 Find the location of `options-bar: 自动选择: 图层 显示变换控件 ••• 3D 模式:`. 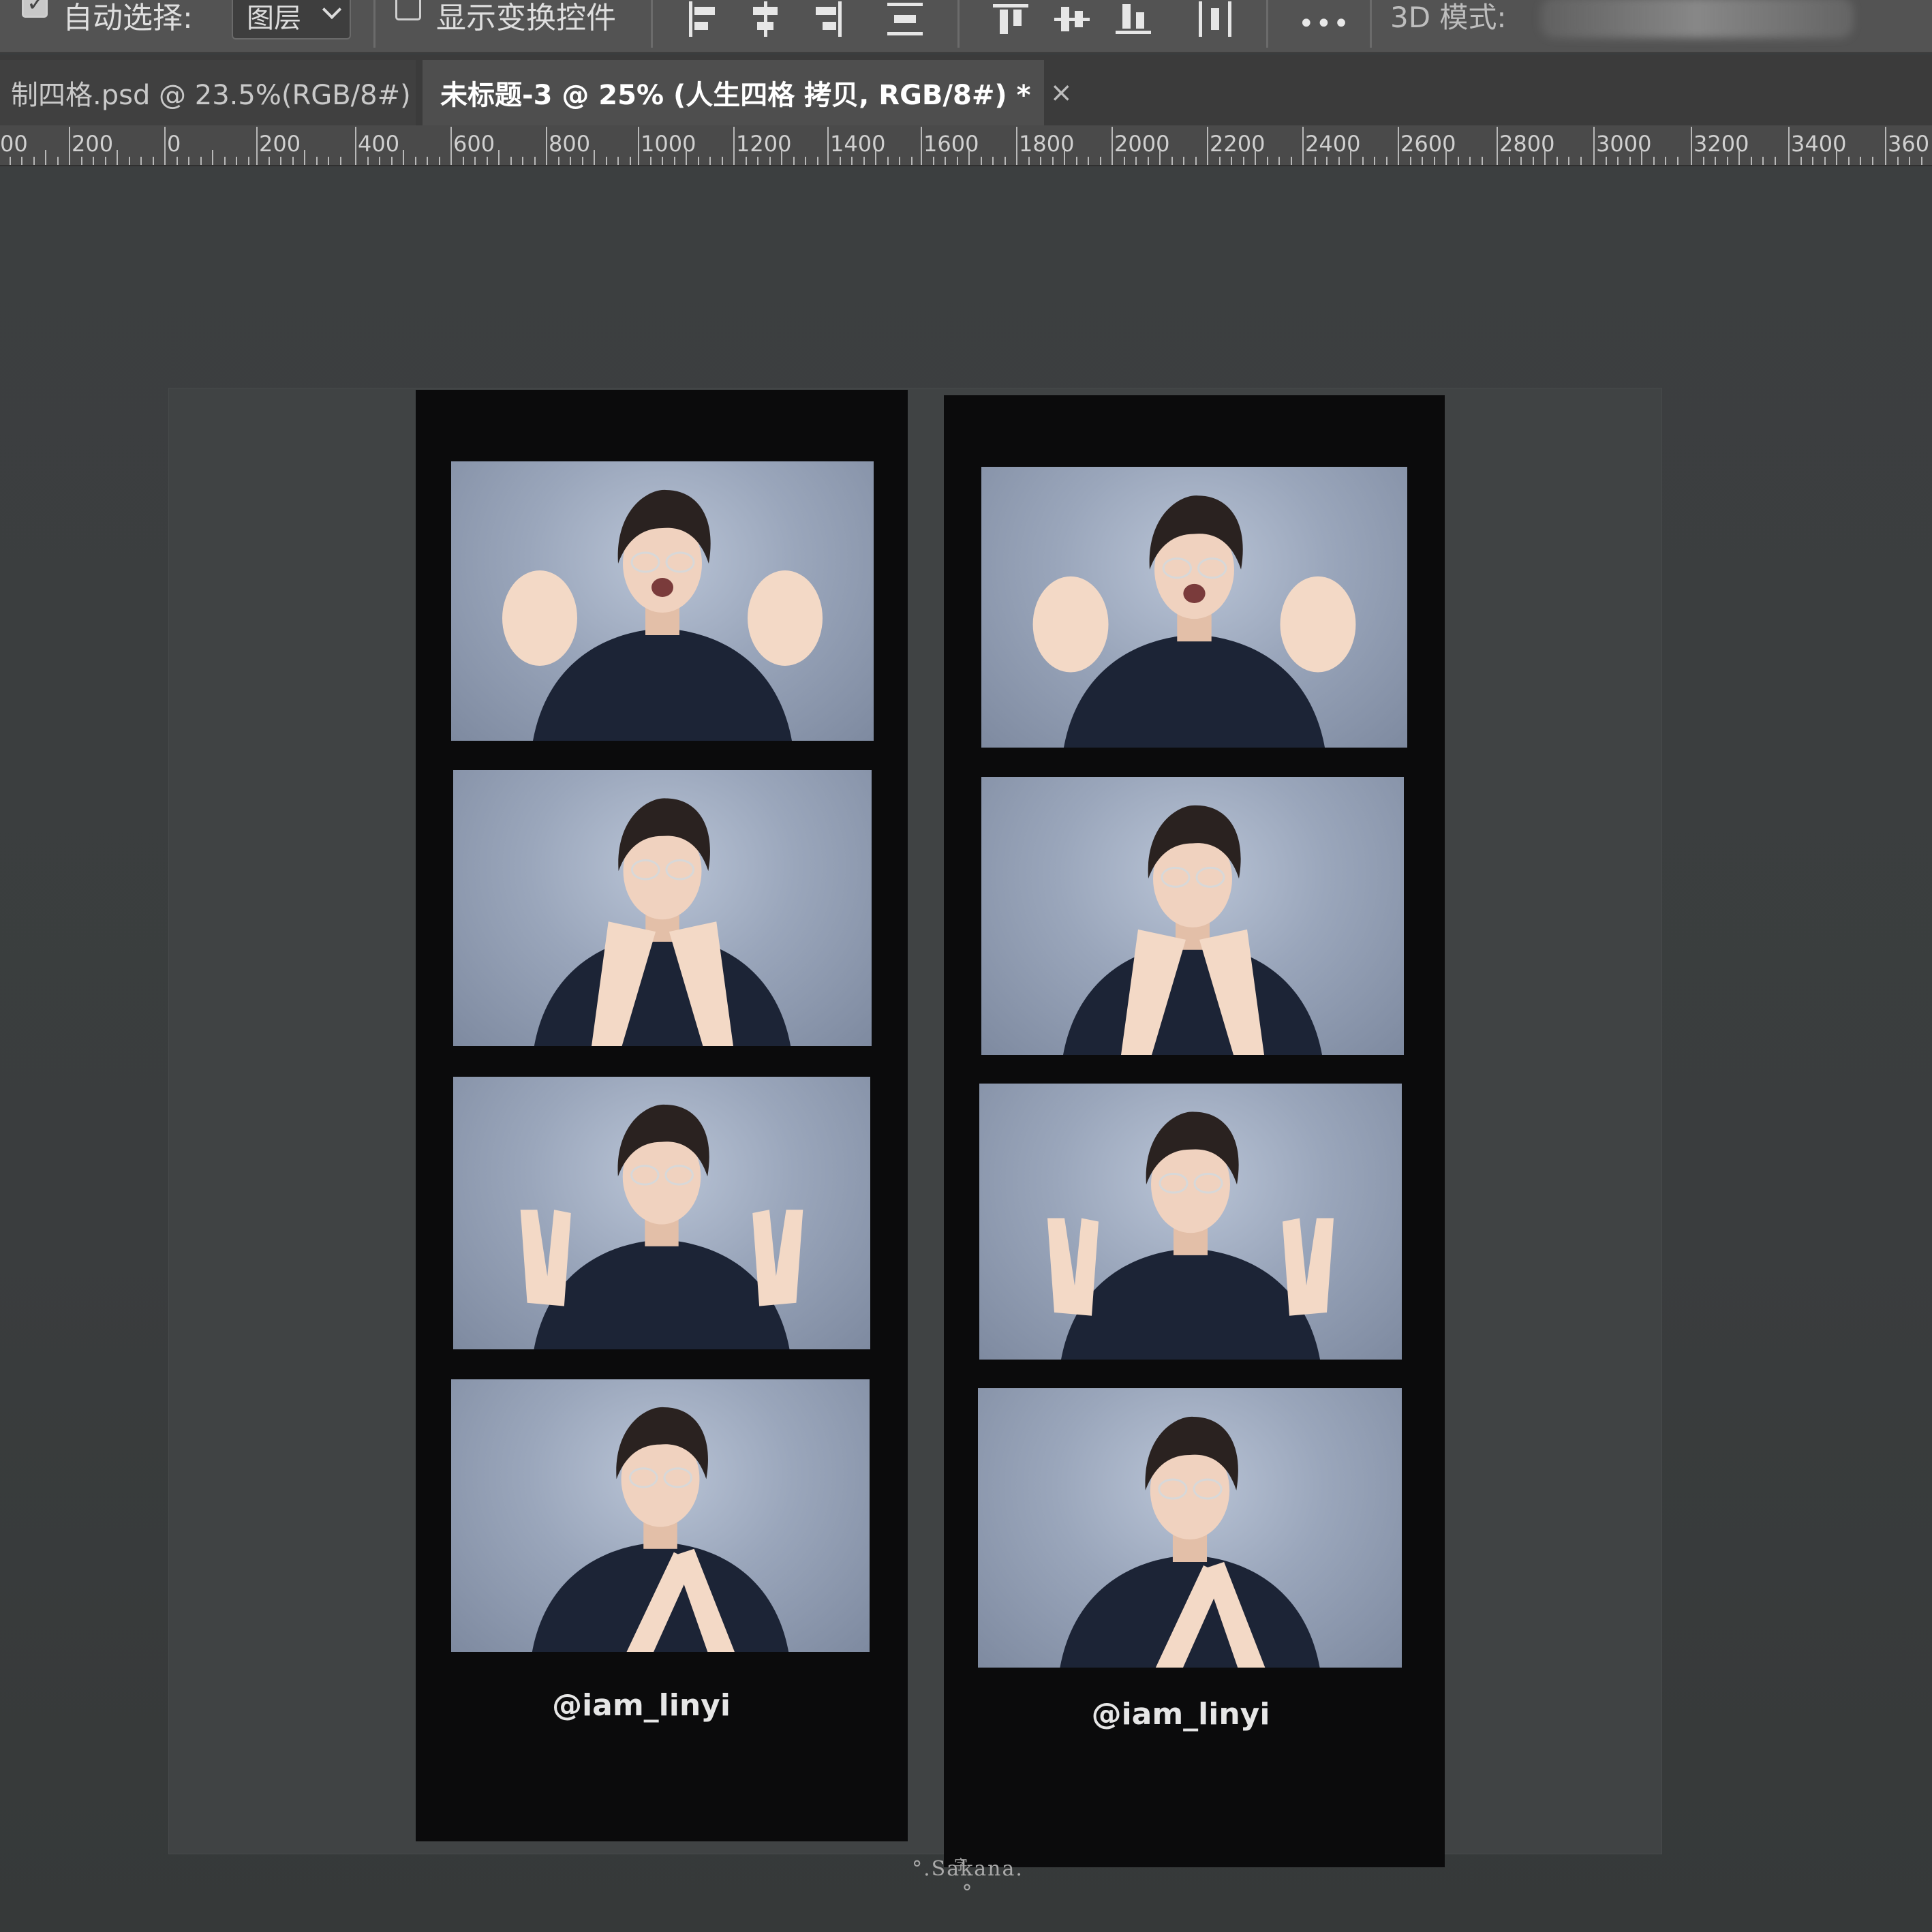

options-bar: 自动选择: 图层 显示变换控件 ••• 3D 模式: is located at coordinates (966, 26).